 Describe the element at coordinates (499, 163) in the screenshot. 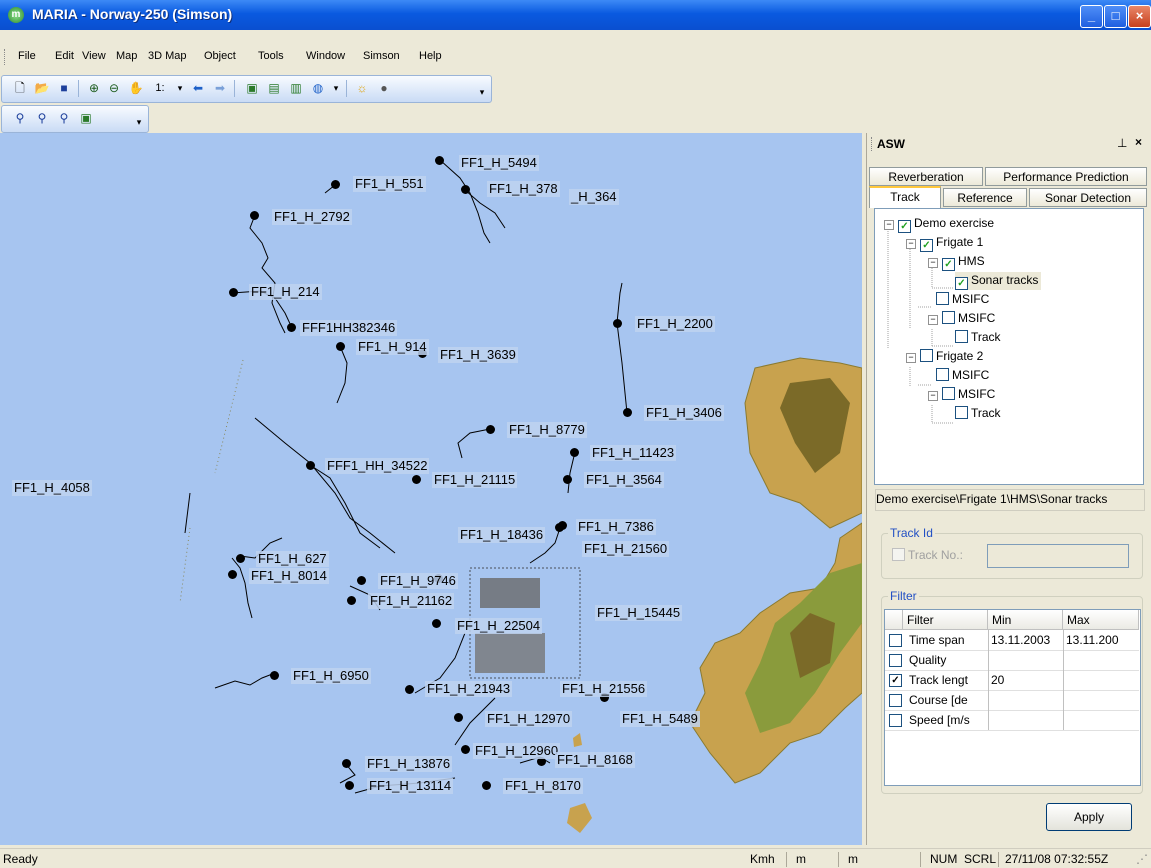

I see `track-label: FF1_H_5494` at that location.